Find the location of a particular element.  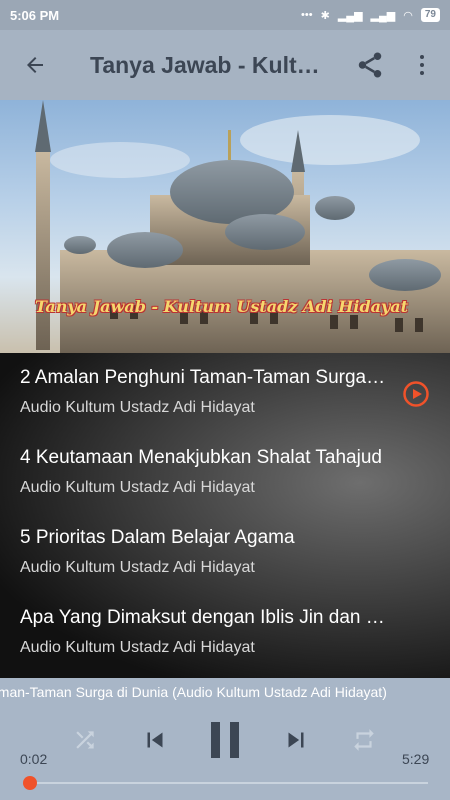

more-options-button is located at coordinates (422, 65).